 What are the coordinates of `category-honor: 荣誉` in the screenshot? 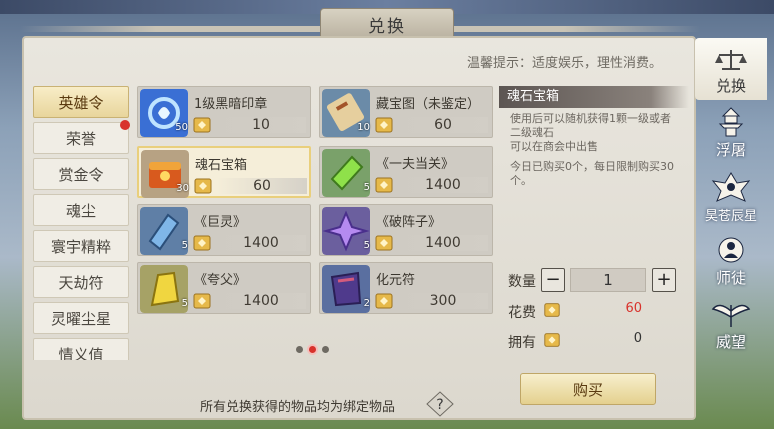 It's located at (81, 138).